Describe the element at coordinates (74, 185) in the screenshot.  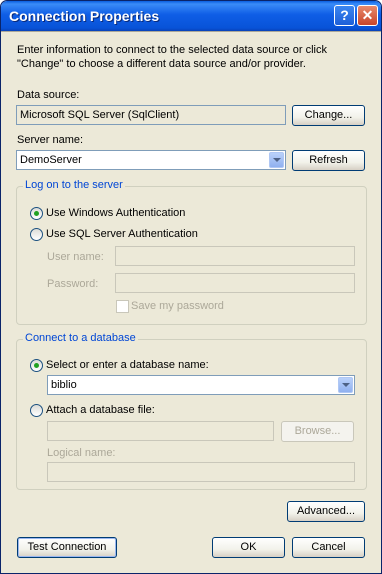
I see `logon-group-title: Log on to the server` at that location.